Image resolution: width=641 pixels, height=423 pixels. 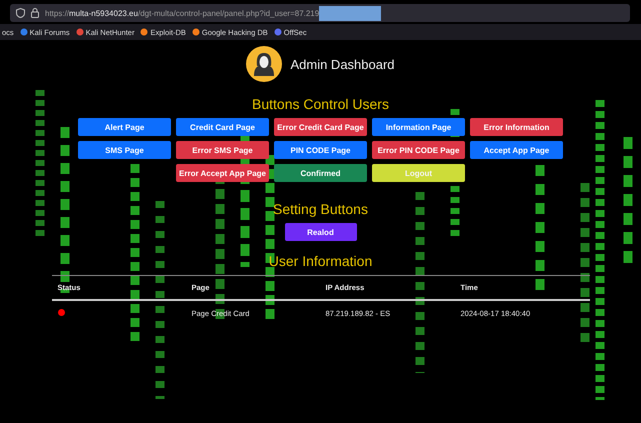 What do you see at coordinates (320, 173) in the screenshot?
I see `control-button: Confirmed` at bounding box center [320, 173].